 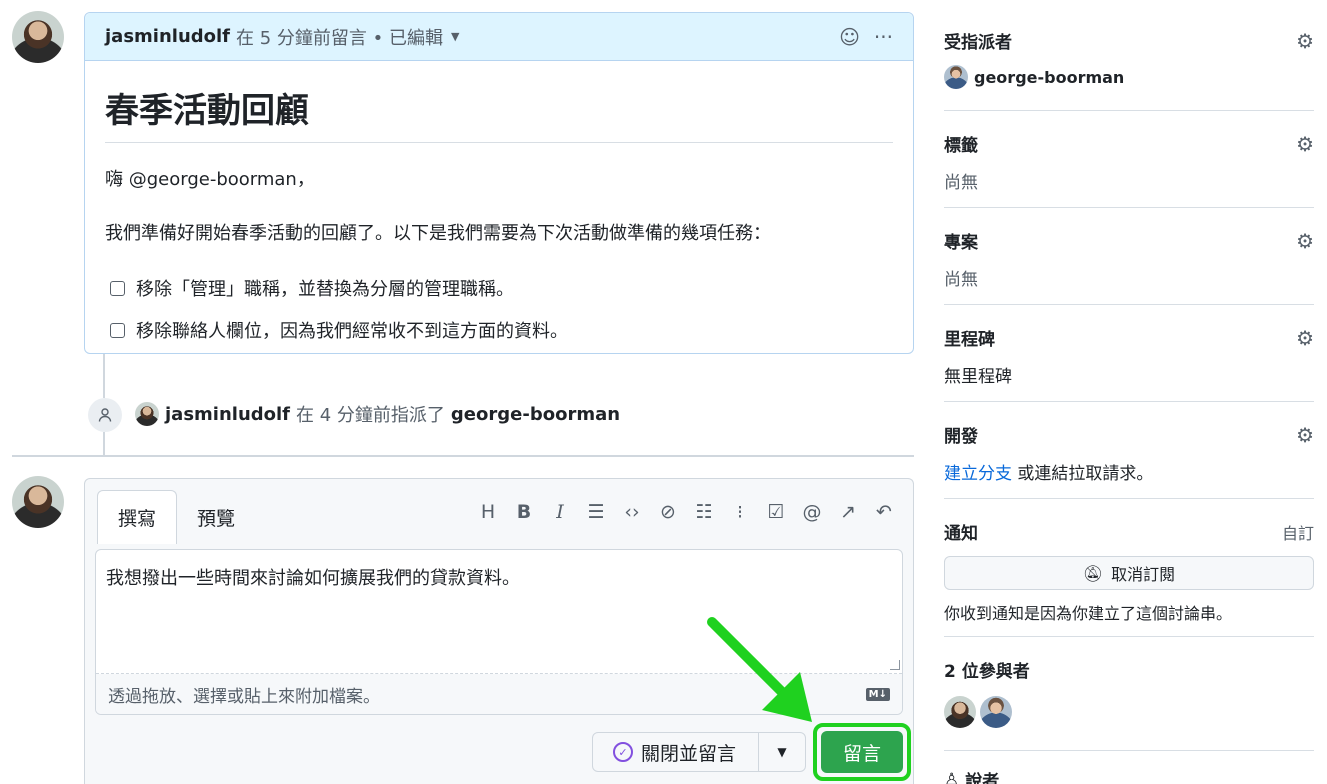 What do you see at coordinates (978, 40) in the screenshot?
I see `assignees-heading: 受指派者` at bounding box center [978, 40].